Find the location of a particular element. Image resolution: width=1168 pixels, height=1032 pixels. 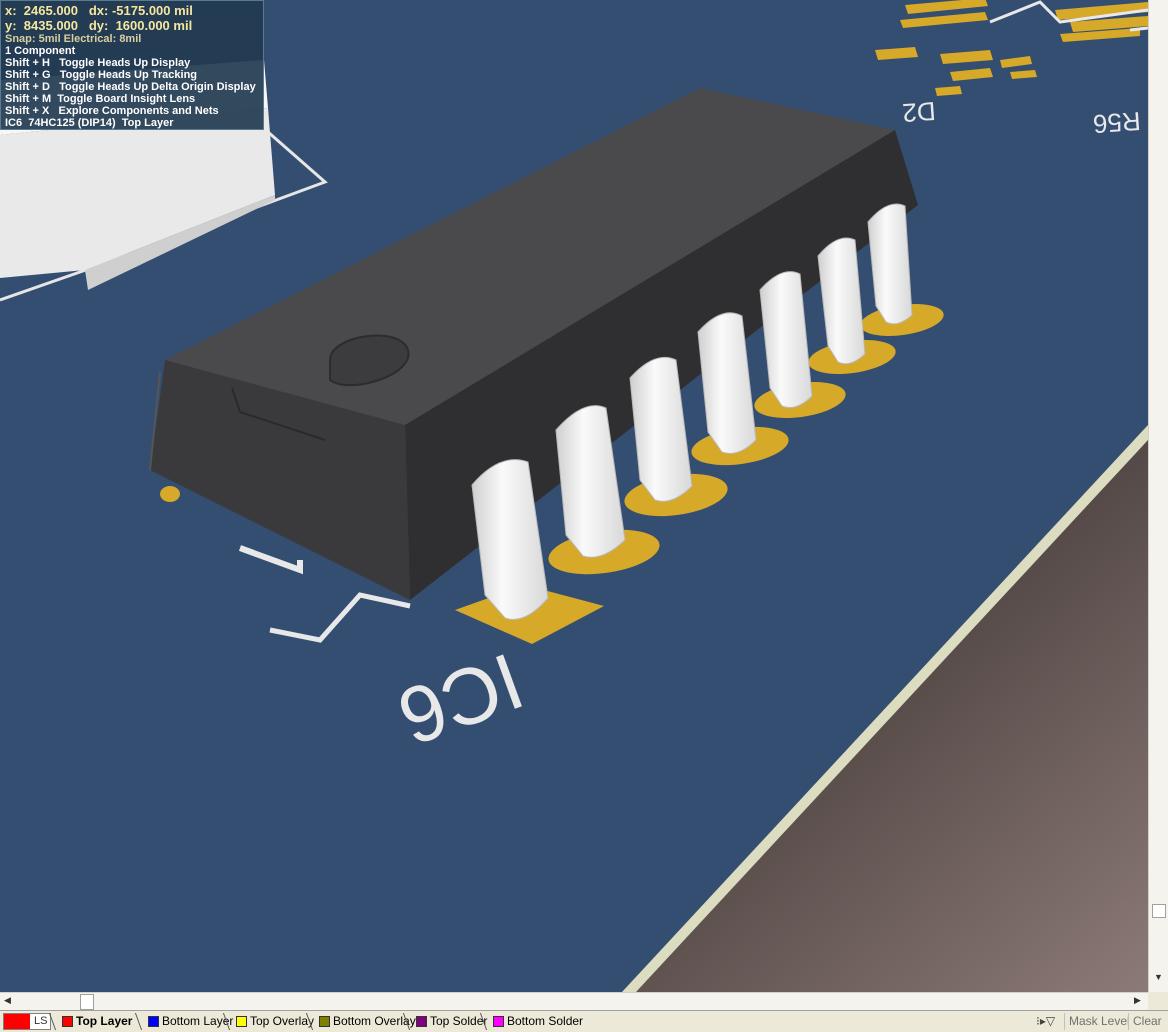

vertical-scrollbar: ▼ is located at coordinates (1158, 496).